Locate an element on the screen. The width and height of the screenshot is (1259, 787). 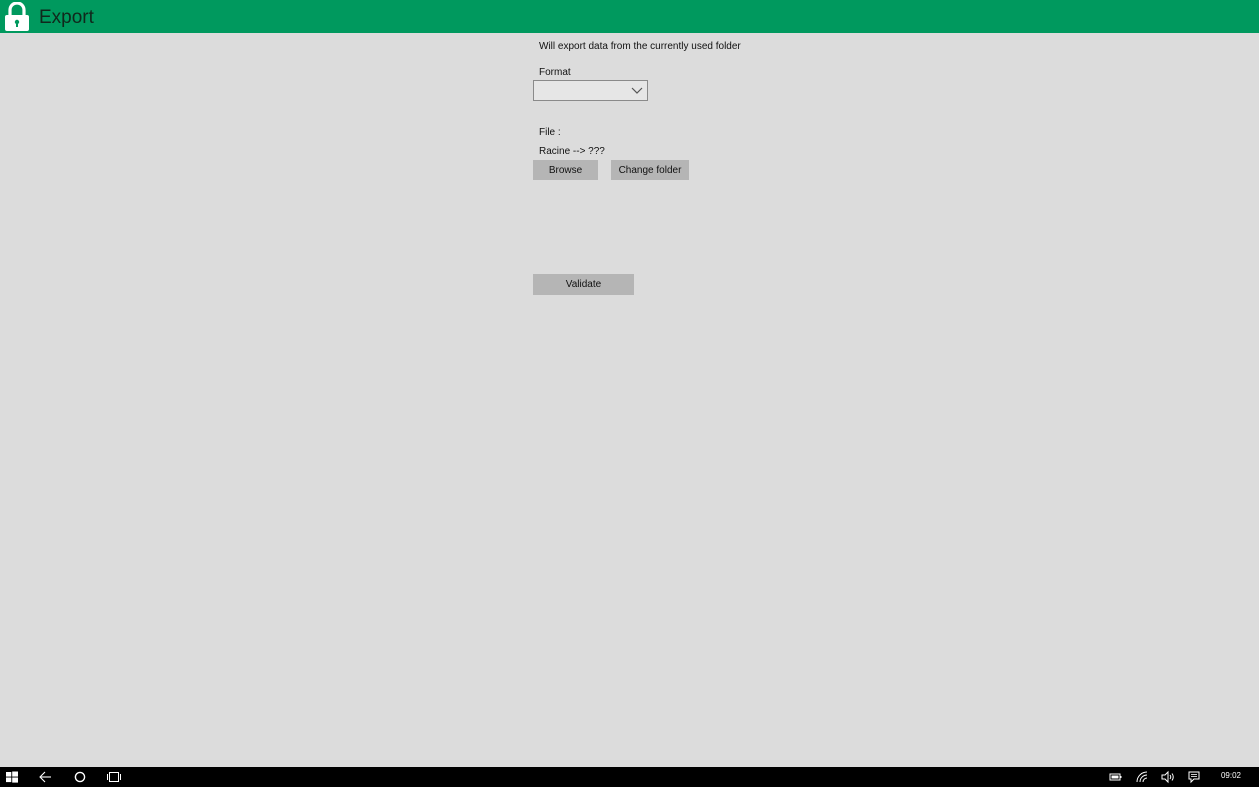
chevron-down-icon is located at coordinates (637, 90).